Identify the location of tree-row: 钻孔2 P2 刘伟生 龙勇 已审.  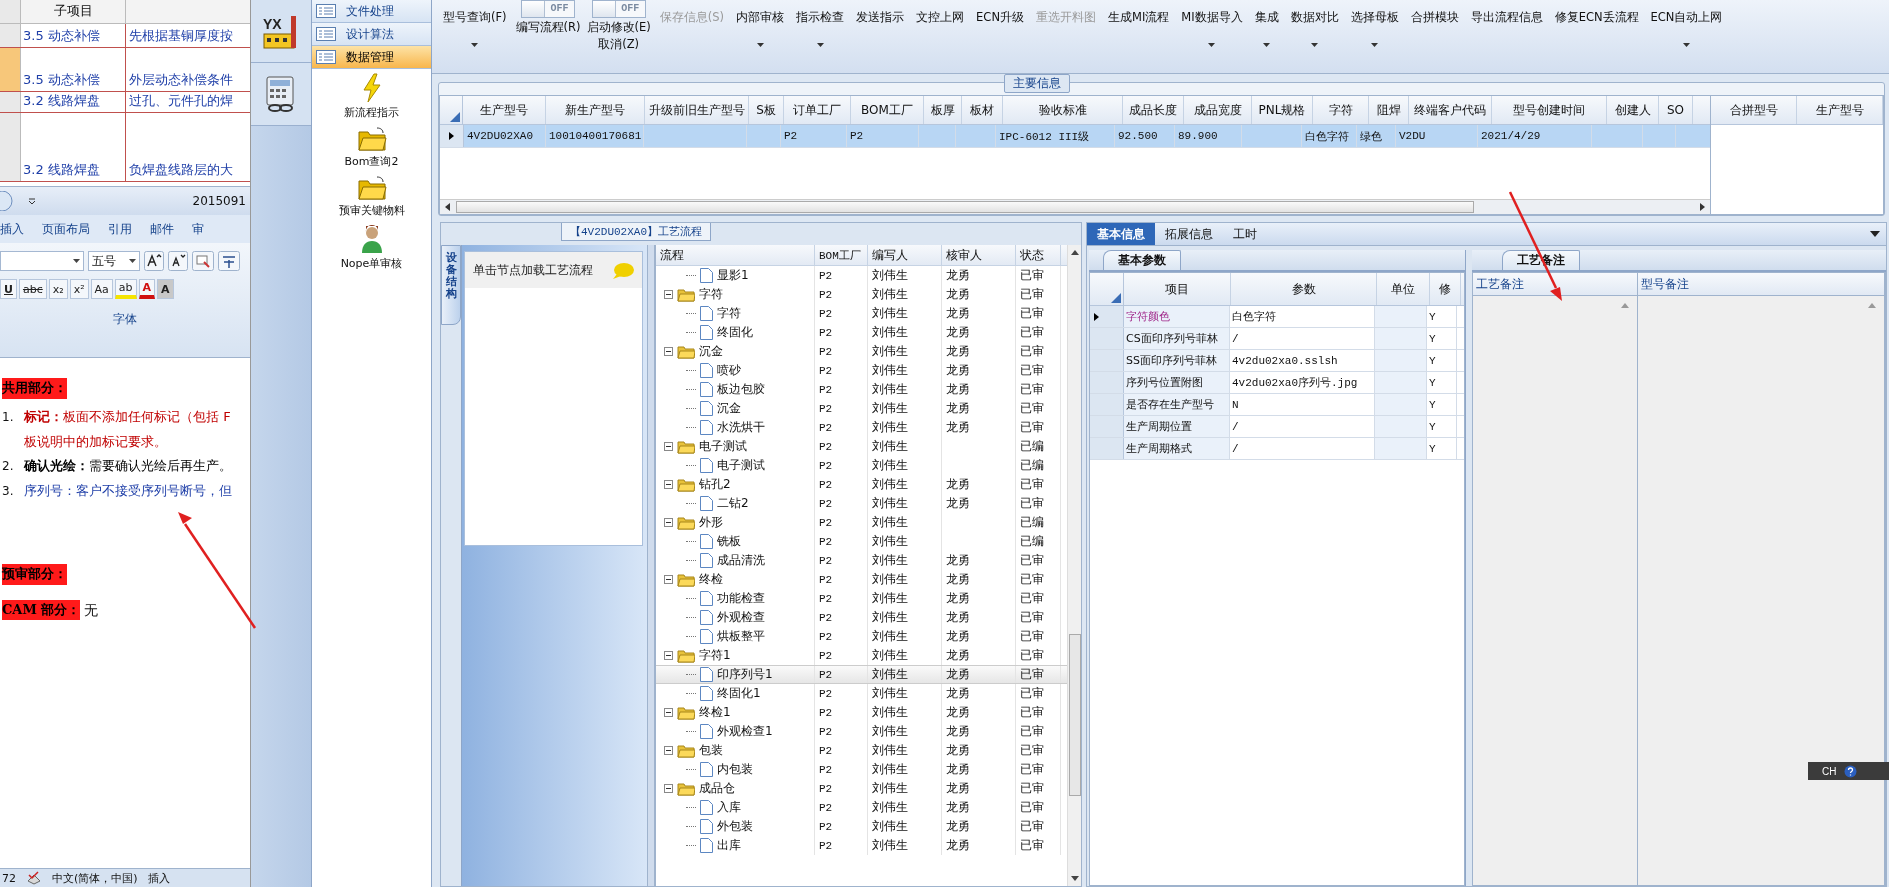
(861, 484).